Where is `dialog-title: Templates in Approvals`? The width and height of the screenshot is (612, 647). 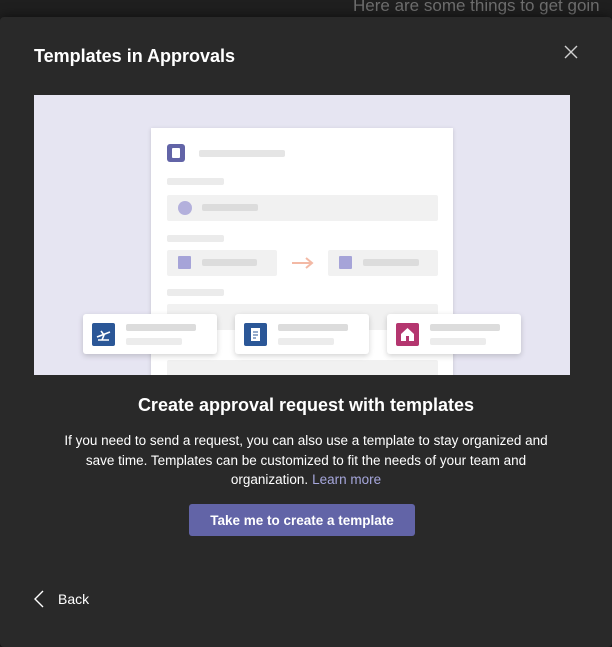 dialog-title: Templates in Approvals is located at coordinates (135, 56).